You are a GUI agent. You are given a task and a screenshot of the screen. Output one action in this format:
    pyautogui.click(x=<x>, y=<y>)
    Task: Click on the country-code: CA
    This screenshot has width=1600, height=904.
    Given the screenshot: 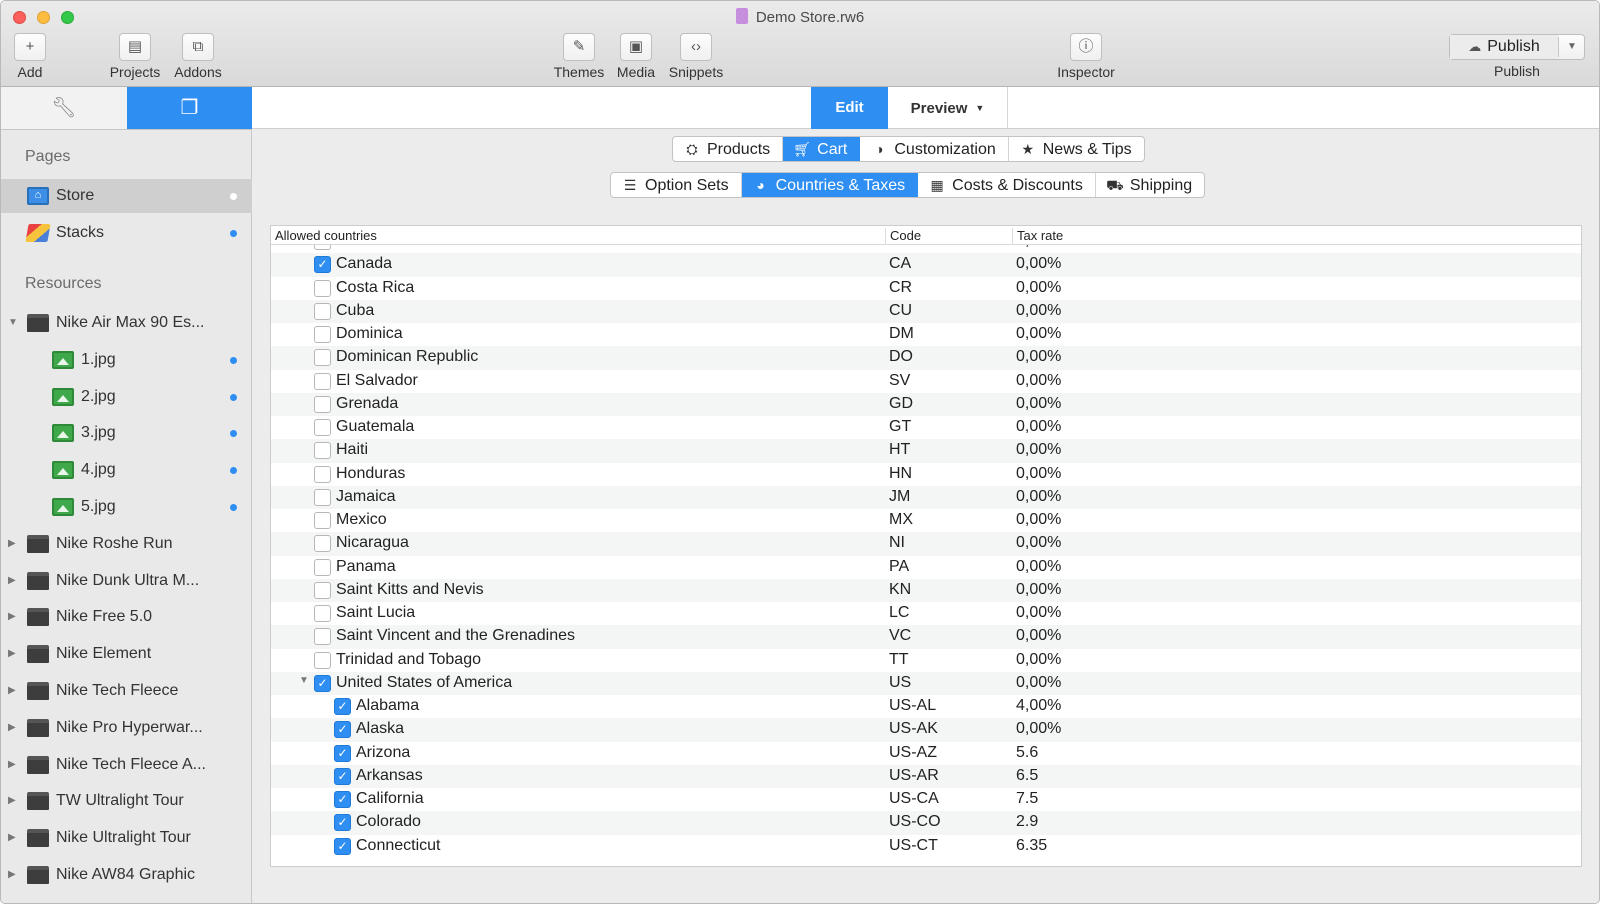 What is the action you would take?
    pyautogui.click(x=900, y=264)
    